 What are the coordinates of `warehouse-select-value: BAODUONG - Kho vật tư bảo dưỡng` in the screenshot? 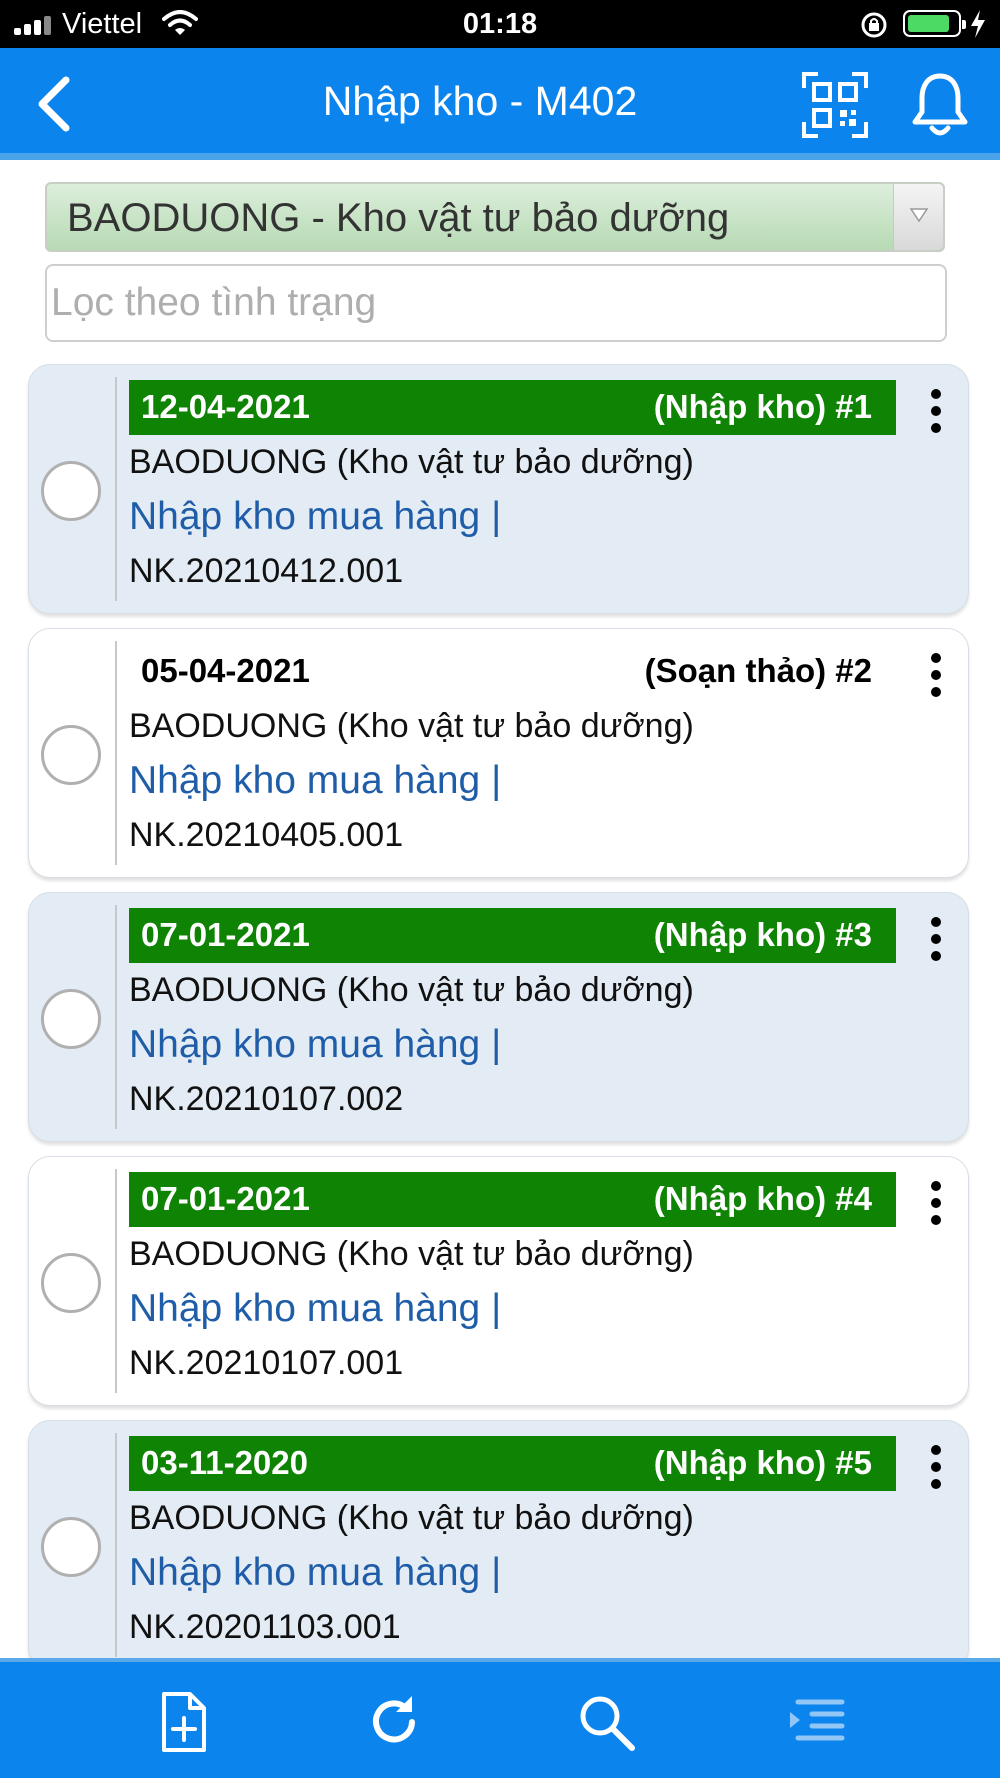 It's located at (398, 218).